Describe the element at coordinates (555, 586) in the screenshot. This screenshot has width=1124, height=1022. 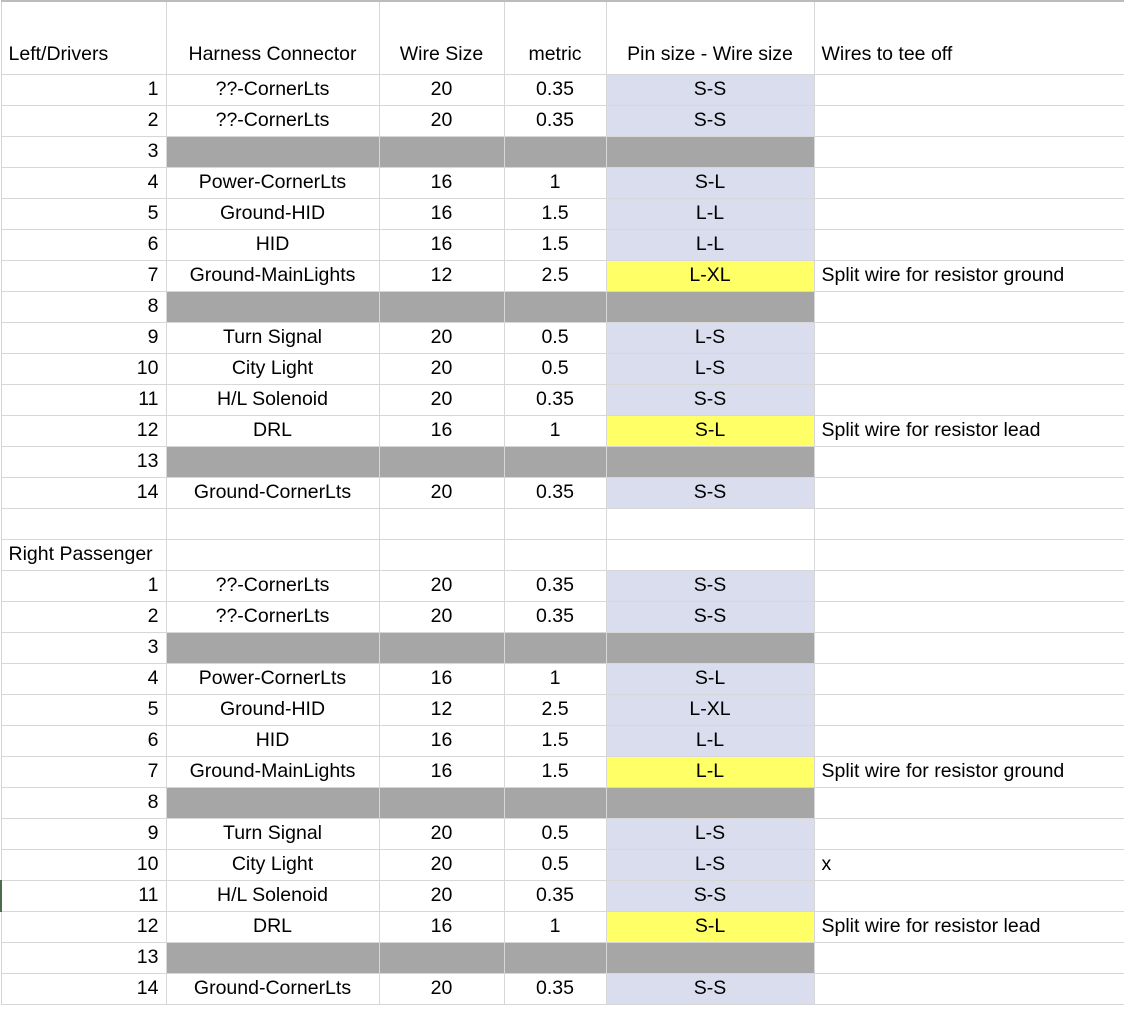
I see `cell-metric-r17: 0.35` at that location.